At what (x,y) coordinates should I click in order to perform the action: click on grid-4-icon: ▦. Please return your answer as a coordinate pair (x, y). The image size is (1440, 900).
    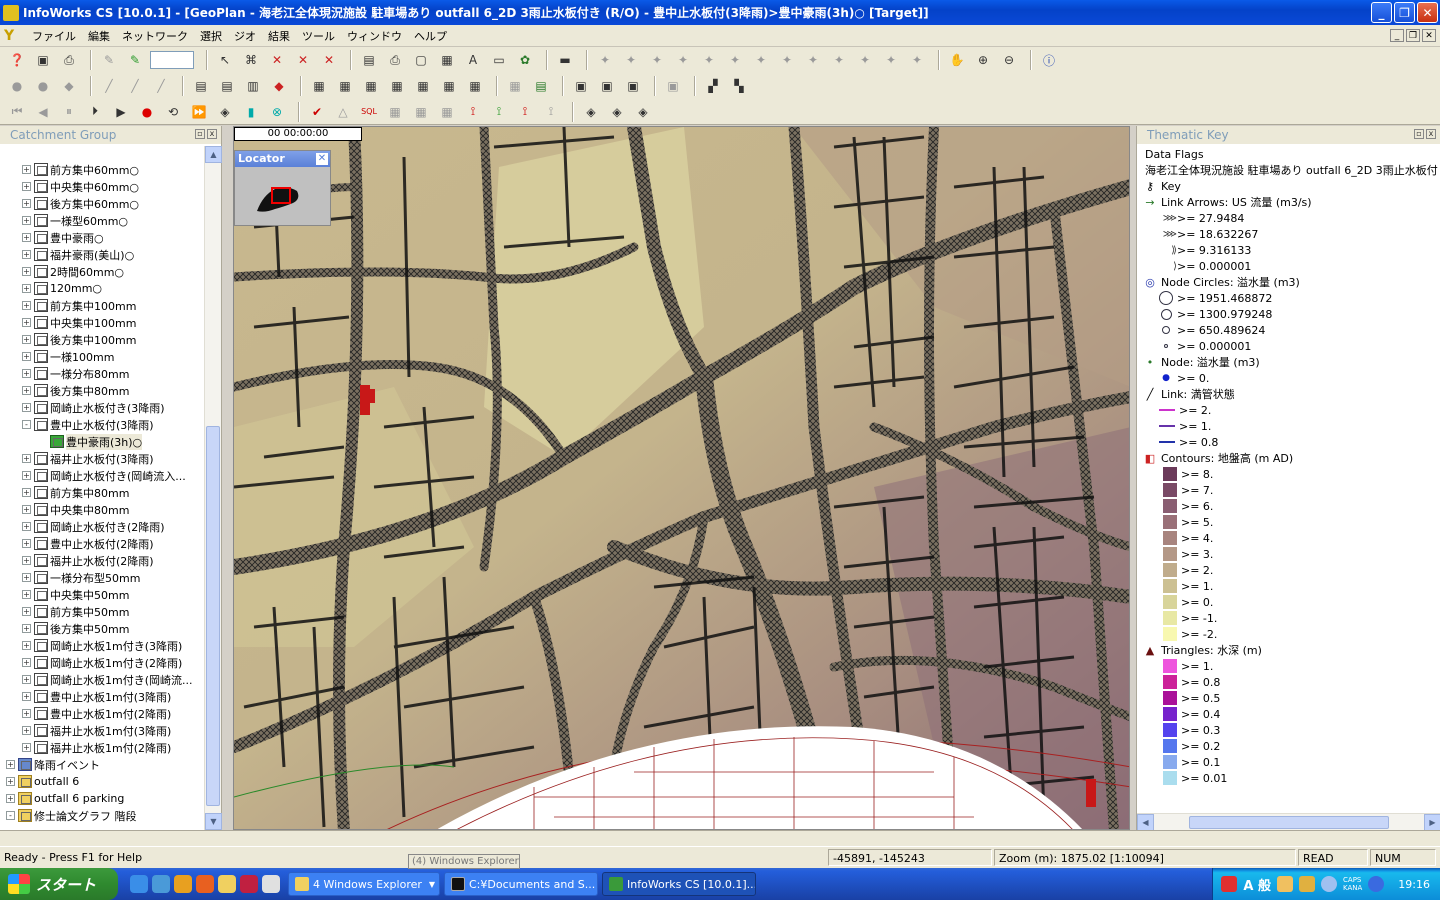
    Looking at the image, I should click on (397, 86).